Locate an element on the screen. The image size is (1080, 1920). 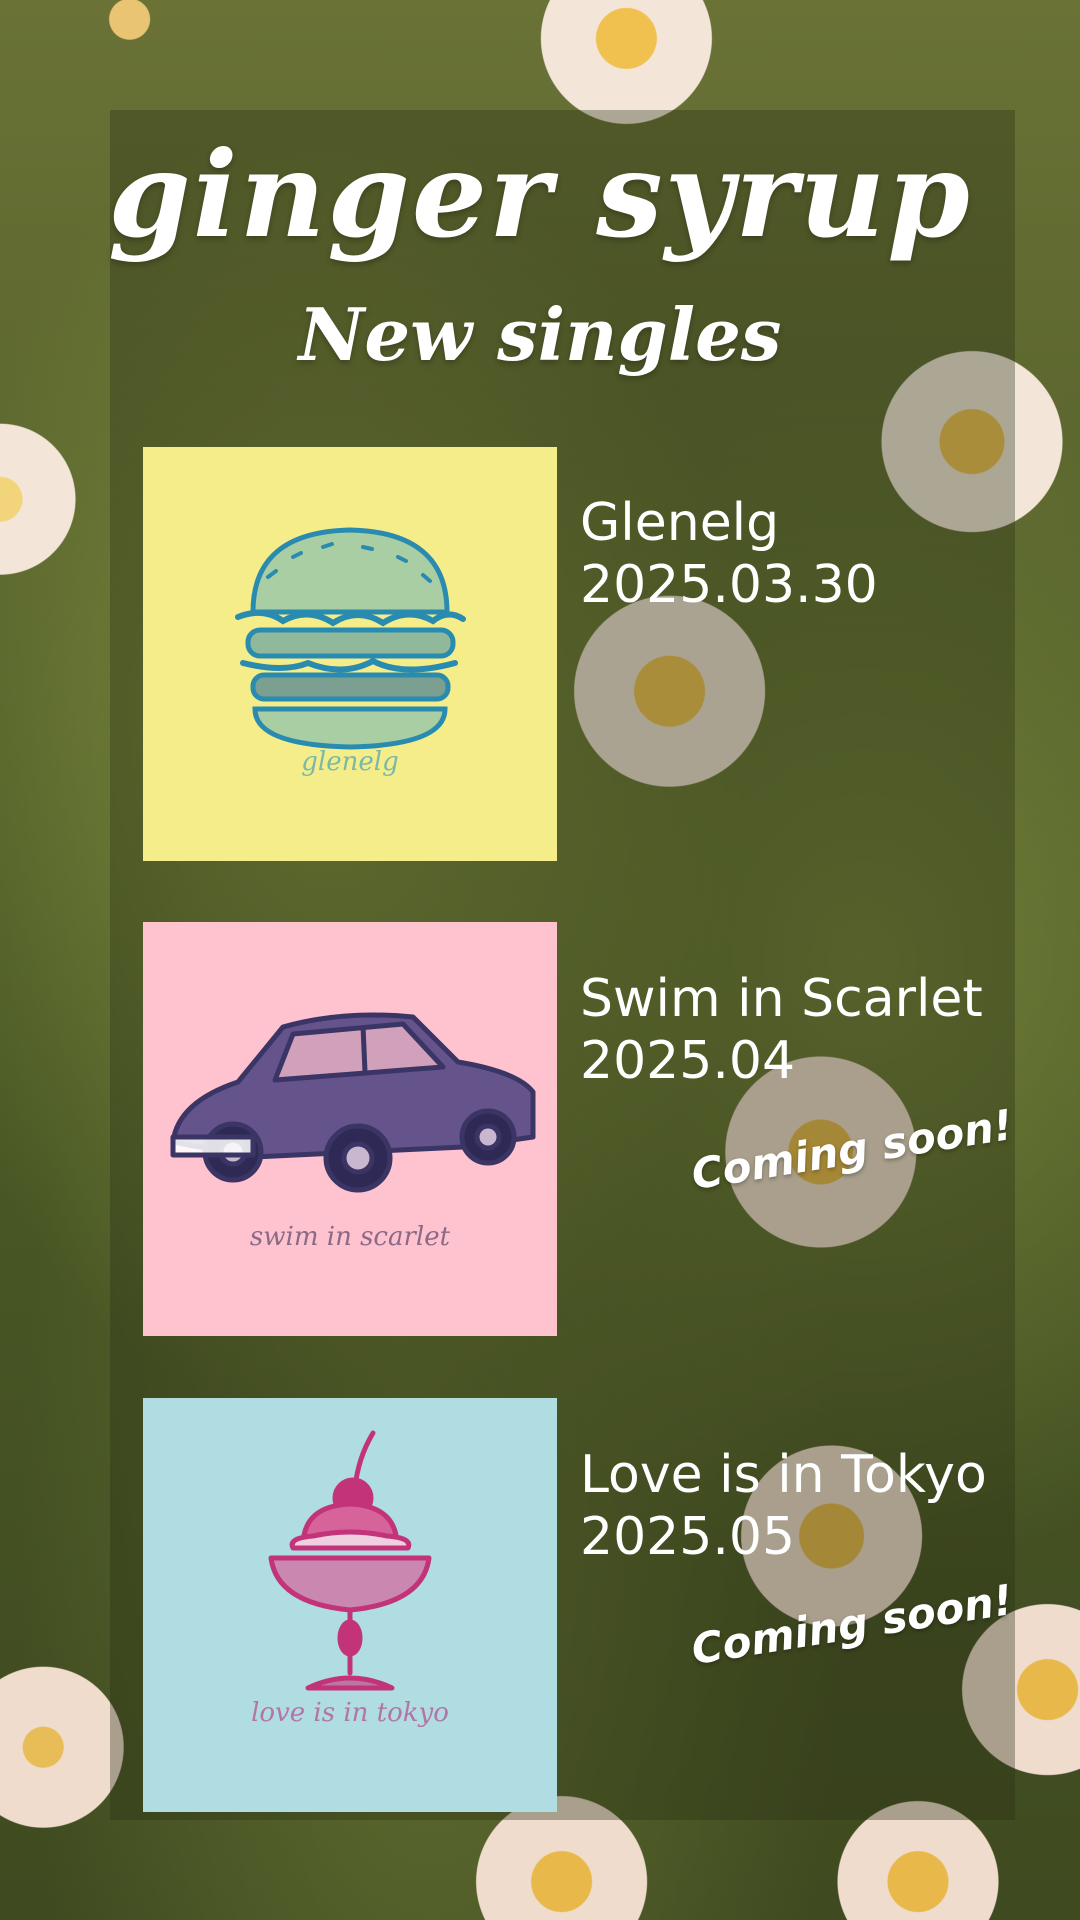
single-info-swim-in-scarlet: Swim in Scarlet 2025.04 is located at coordinates (781, 1030).